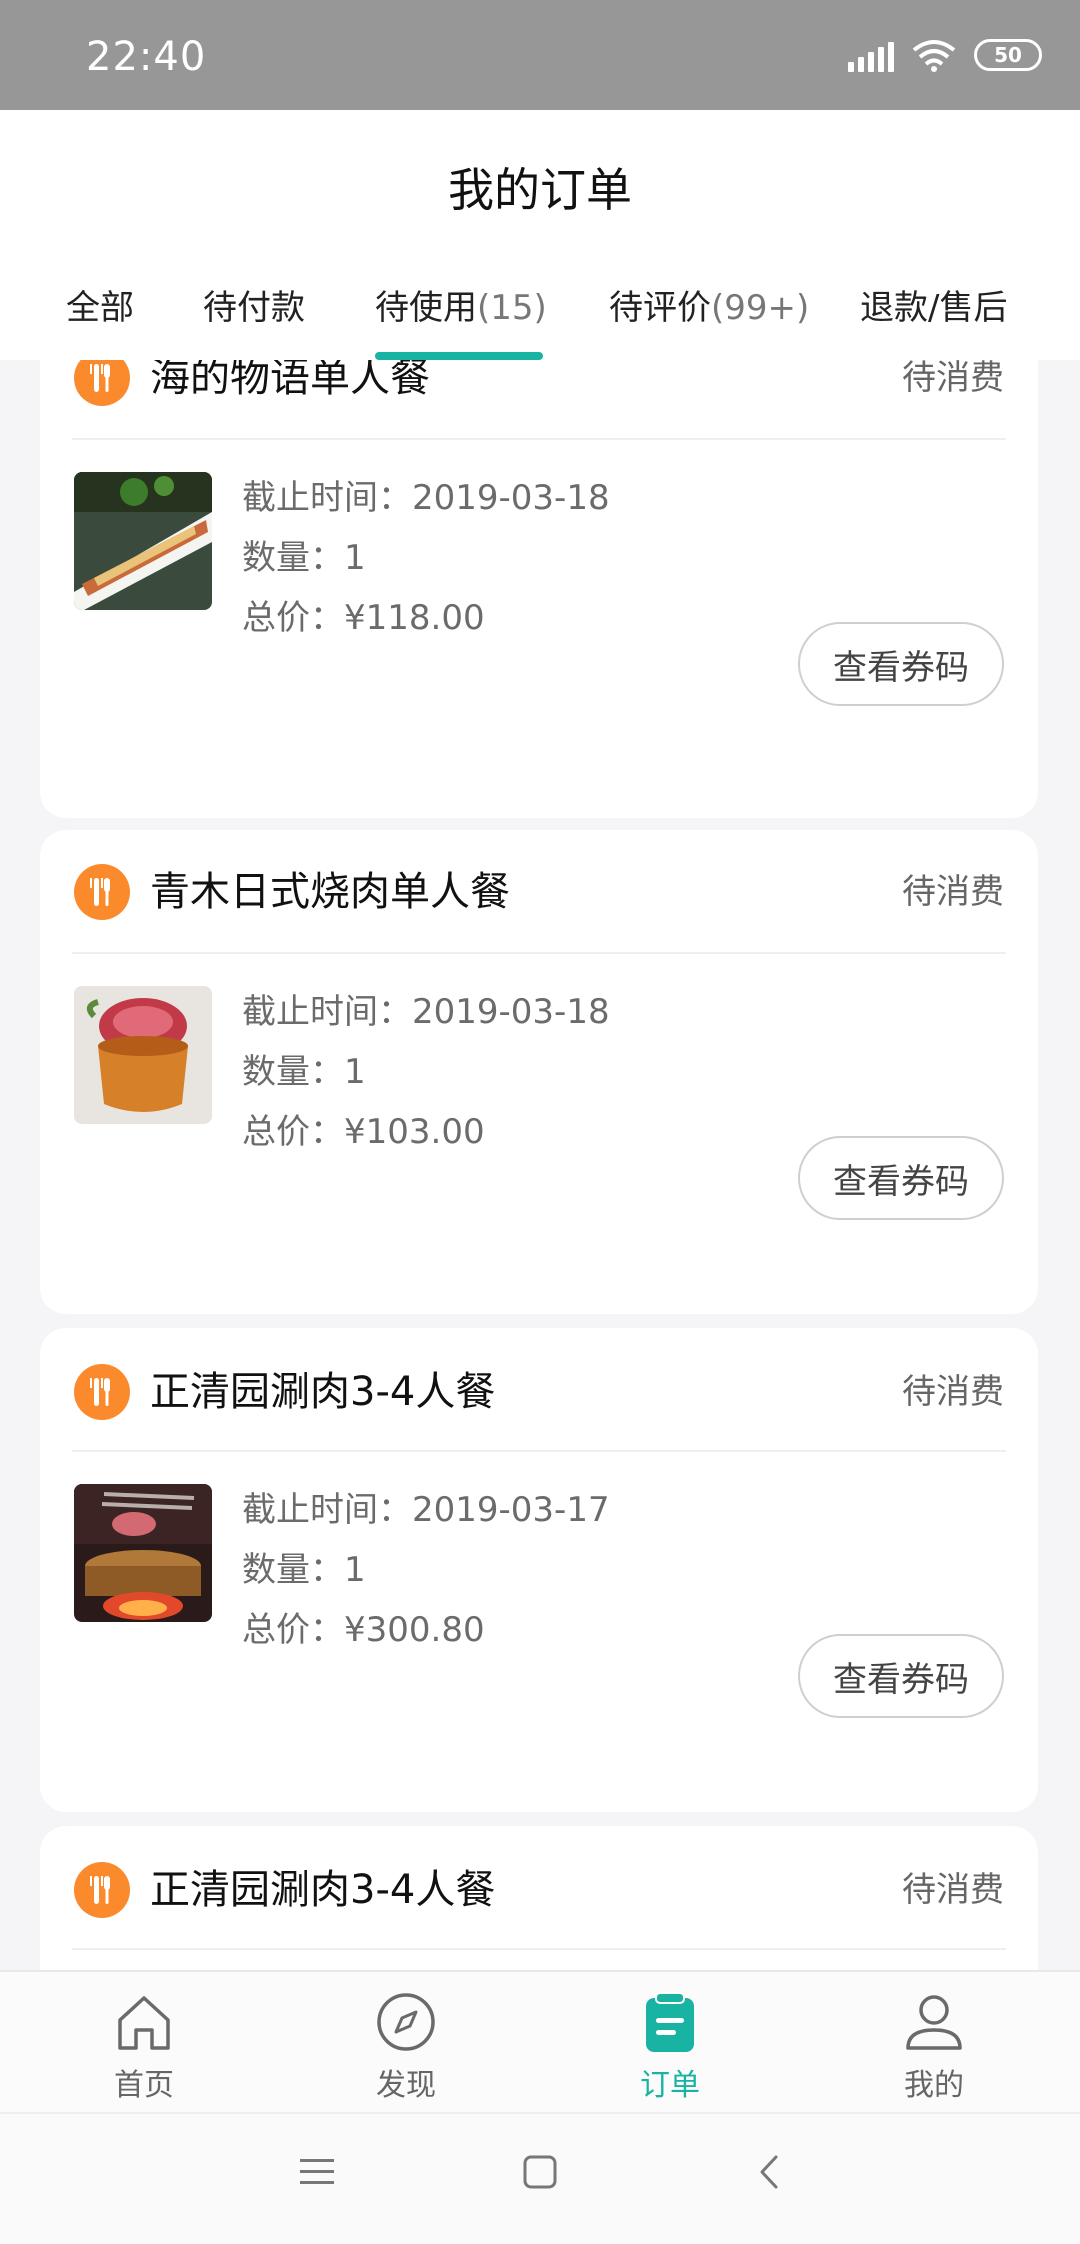 The image size is (1080, 2244). Describe the element at coordinates (406, 2085) in the screenshot. I see `nav-label: 发现` at that location.